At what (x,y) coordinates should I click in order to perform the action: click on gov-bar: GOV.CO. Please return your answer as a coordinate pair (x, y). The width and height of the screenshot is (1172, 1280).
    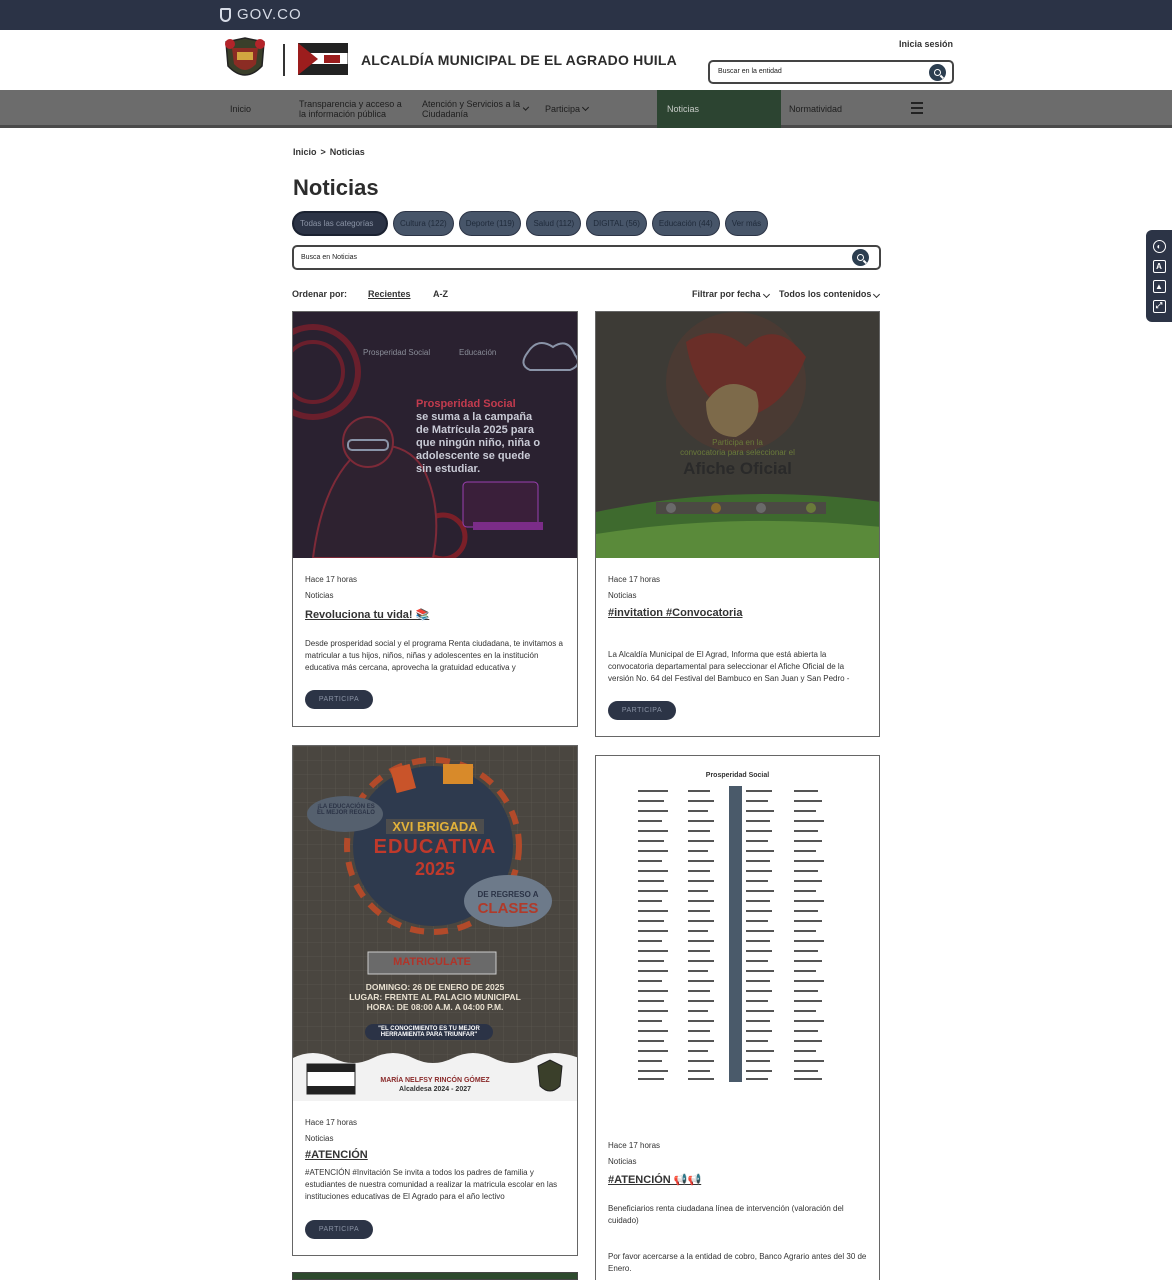
    Looking at the image, I should click on (586, 15).